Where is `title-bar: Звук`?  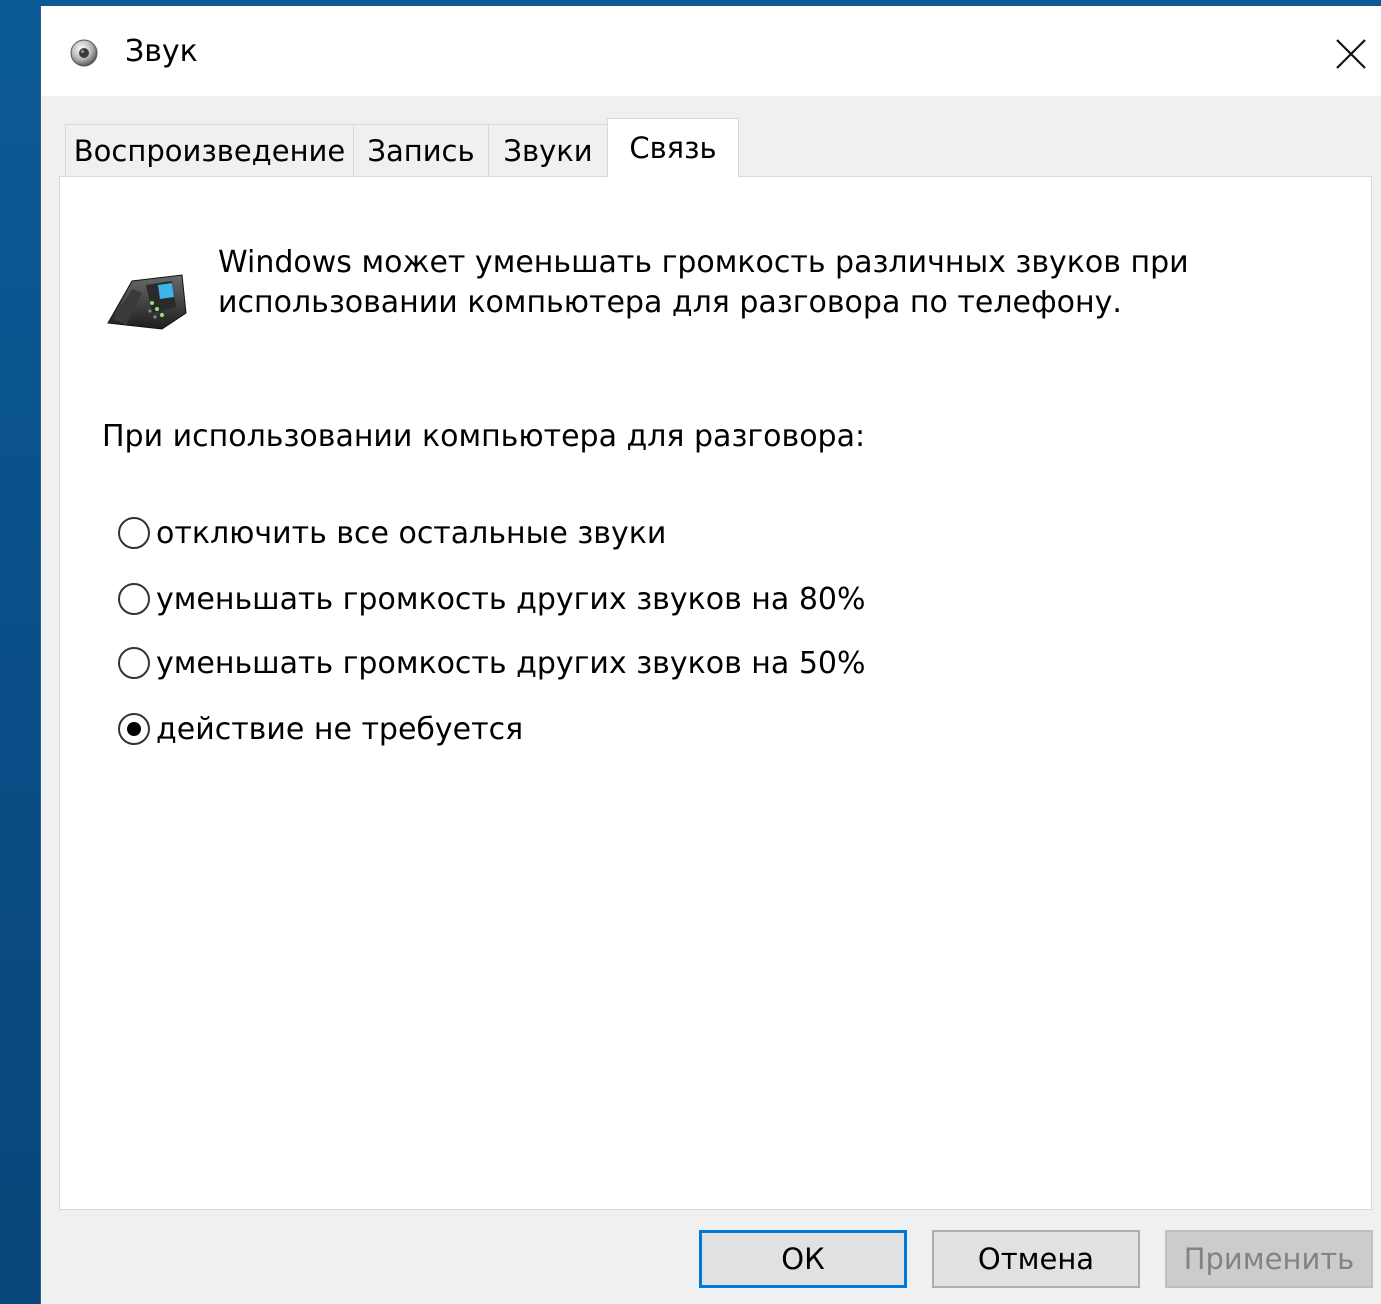 title-bar: Звук is located at coordinates (711, 51).